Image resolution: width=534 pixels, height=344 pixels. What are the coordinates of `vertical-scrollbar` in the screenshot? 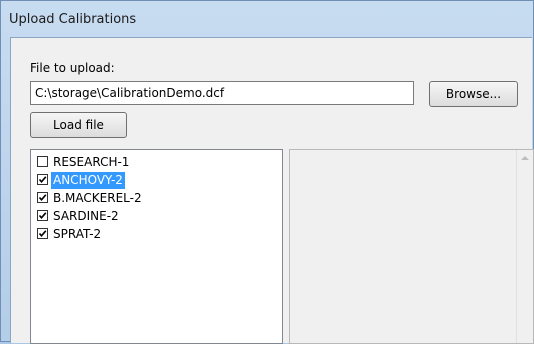 It's located at (524, 246).